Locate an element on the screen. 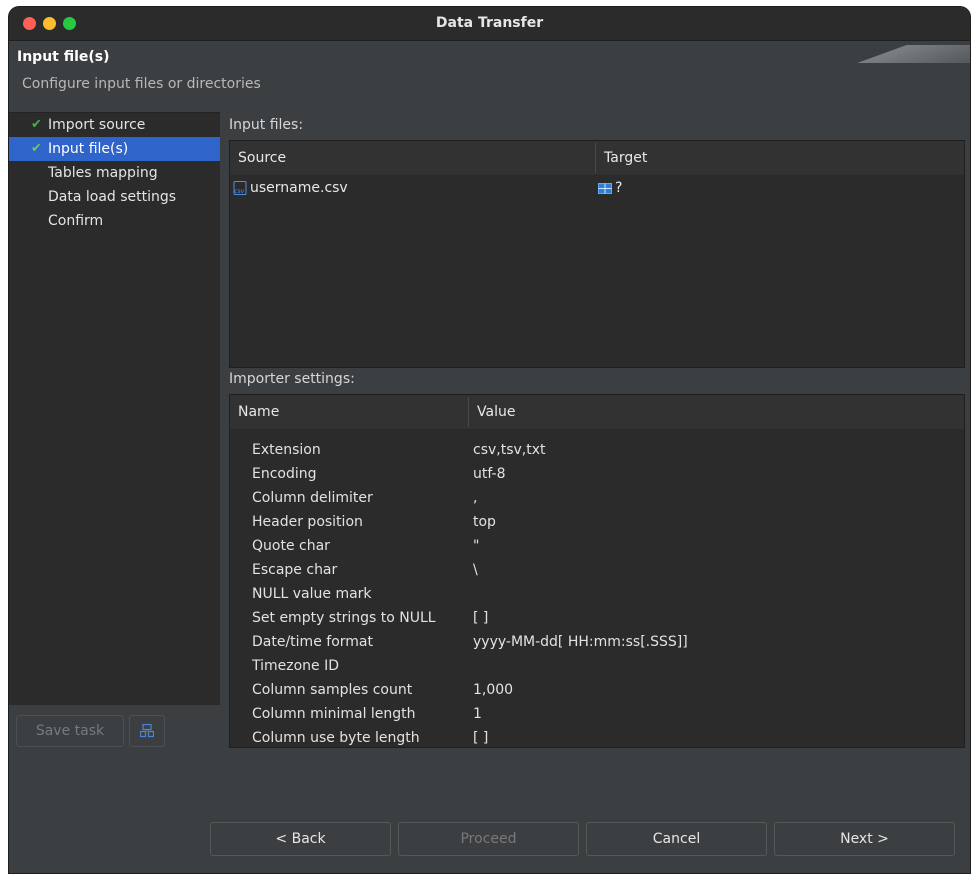 This screenshot has height=882, width=980. setting-row-column-samples-count: Column samples count 1,000 is located at coordinates (597, 690).